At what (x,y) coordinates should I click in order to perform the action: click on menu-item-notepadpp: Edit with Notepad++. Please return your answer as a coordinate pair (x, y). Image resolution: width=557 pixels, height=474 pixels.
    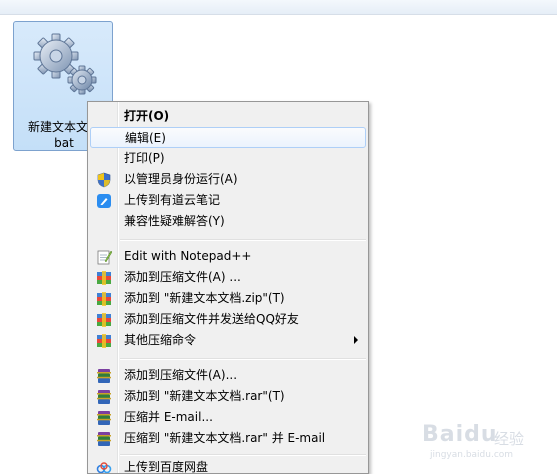
    Looking at the image, I should click on (228, 256).